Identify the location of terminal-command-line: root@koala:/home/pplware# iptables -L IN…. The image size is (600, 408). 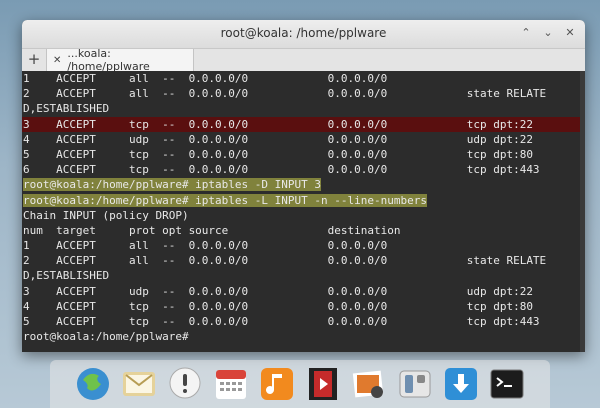
(303, 200).